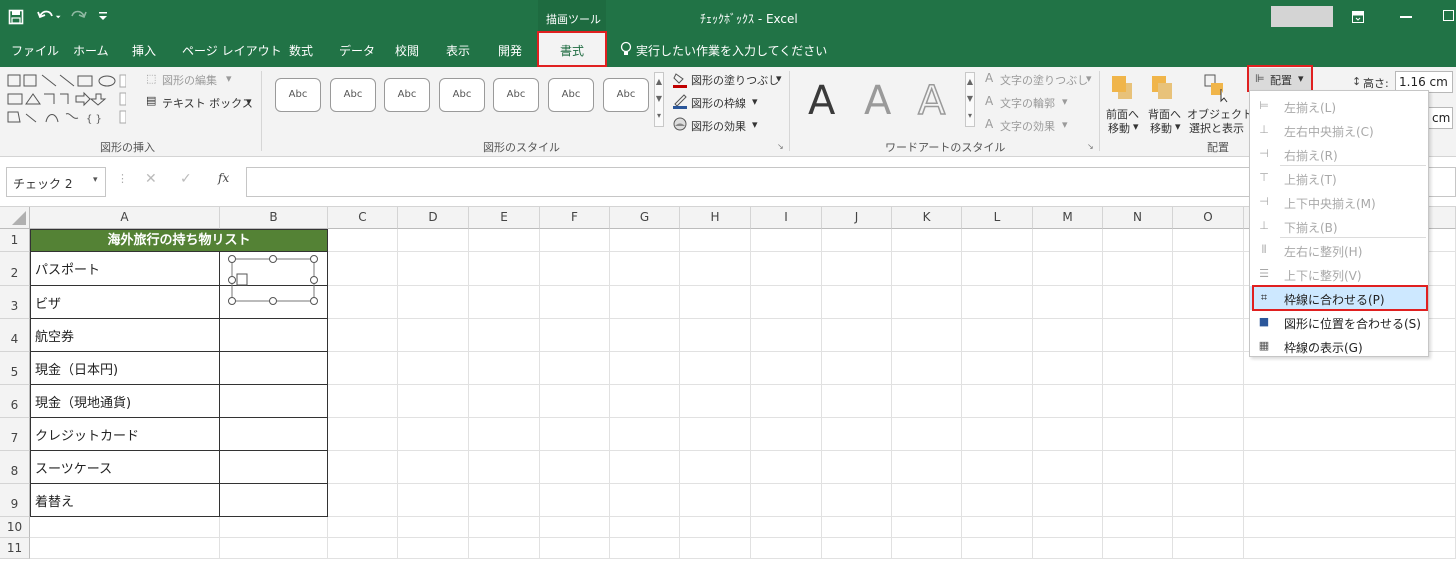 This screenshot has height=570, width=1456. What do you see at coordinates (433, 218) in the screenshot?
I see `column-header-d: D` at bounding box center [433, 218].